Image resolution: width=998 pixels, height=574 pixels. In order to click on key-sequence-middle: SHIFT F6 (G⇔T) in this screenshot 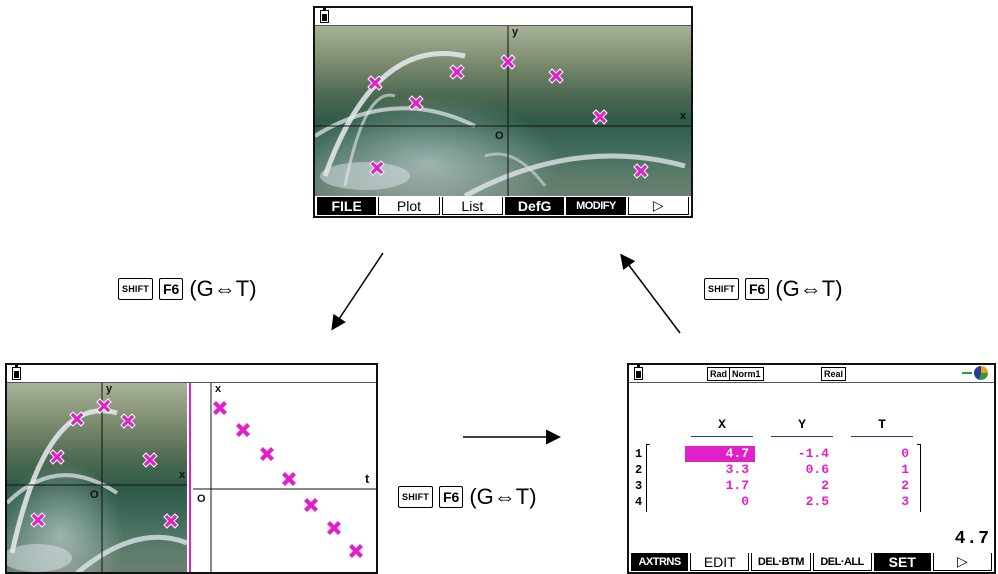, I will do `click(467, 497)`.